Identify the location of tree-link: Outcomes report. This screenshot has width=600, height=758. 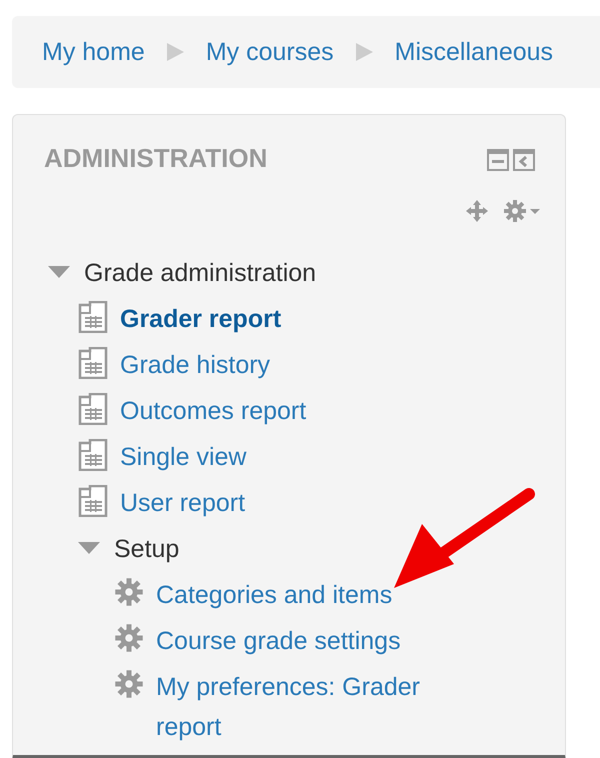
(213, 411).